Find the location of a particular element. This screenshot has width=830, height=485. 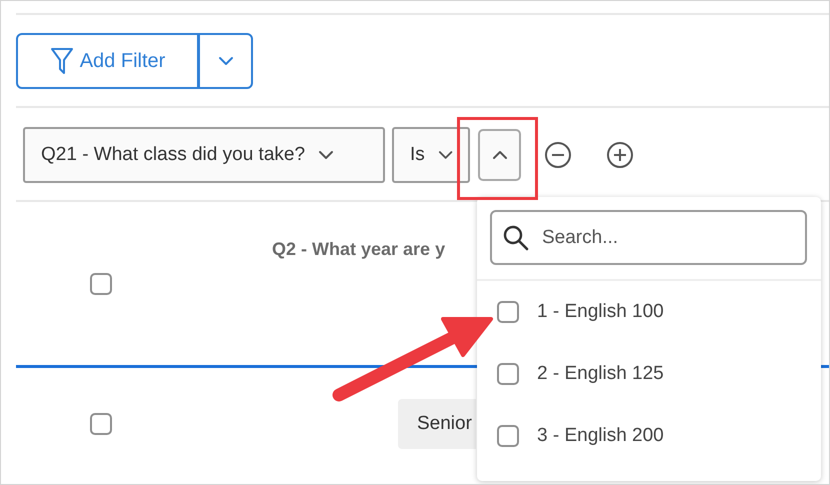

filter-icon is located at coordinates (62, 61).